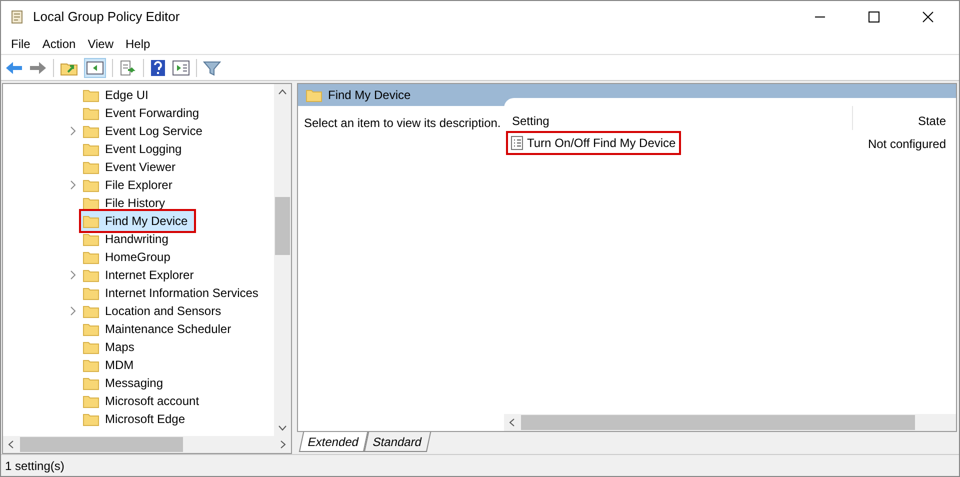 Image resolution: width=960 pixels, height=477 pixels. Describe the element at coordinates (159, 329) in the screenshot. I see `tree-item: Maintenance Scheduler` at that location.